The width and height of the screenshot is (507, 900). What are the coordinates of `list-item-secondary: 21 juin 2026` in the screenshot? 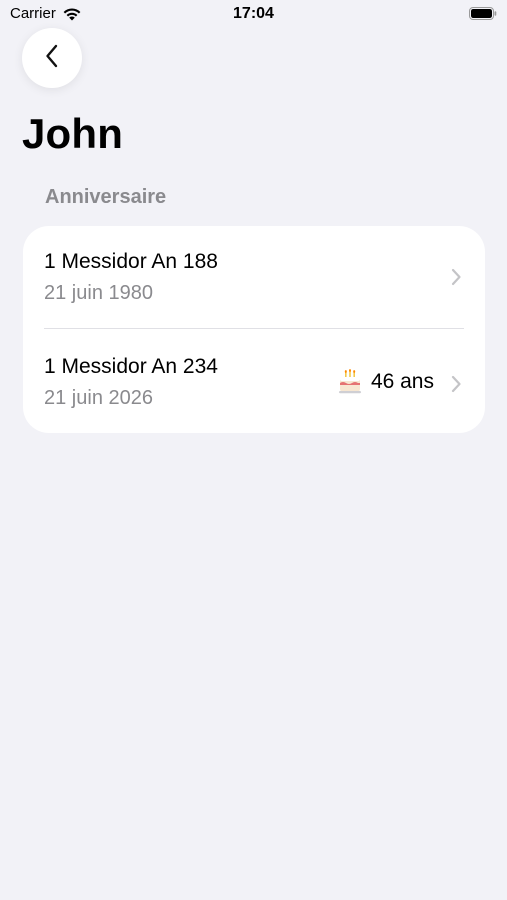 It's located at (98, 398).